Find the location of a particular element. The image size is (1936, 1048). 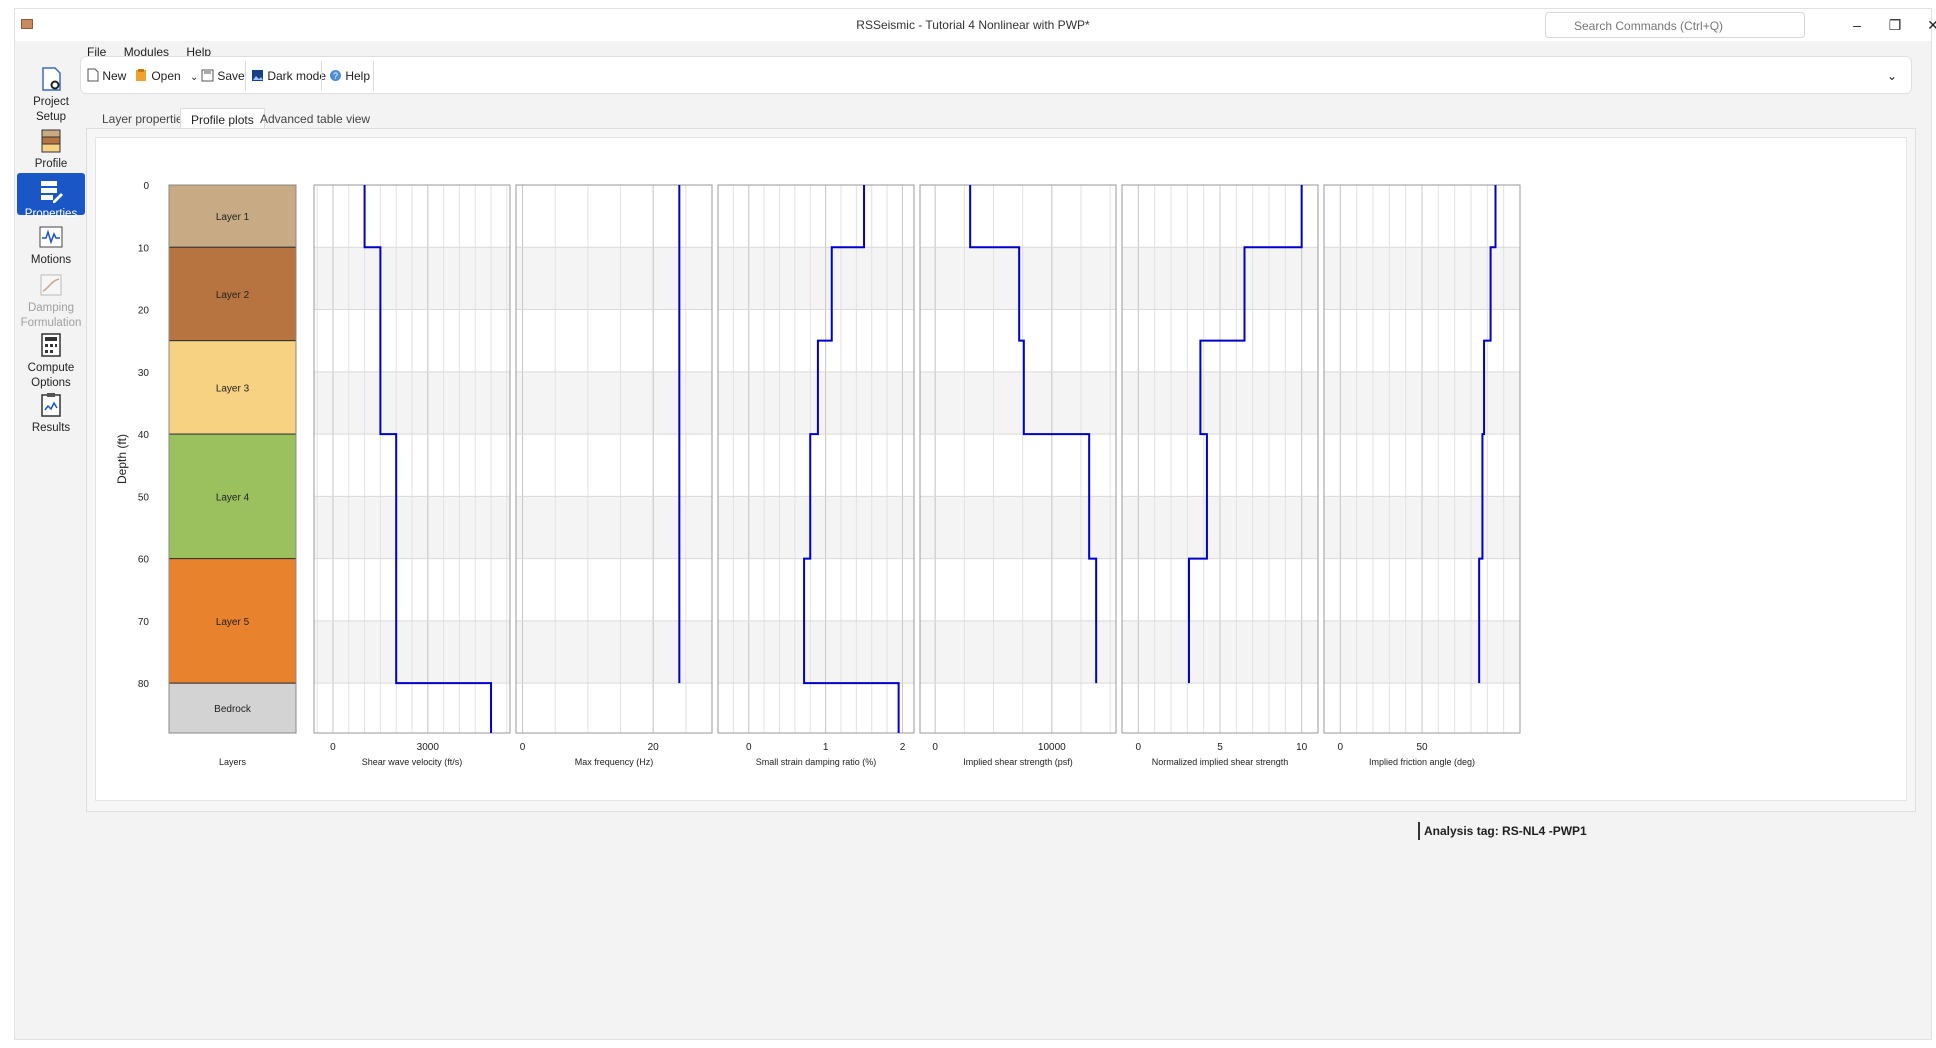

save-disk-icon is located at coordinates (207, 75).